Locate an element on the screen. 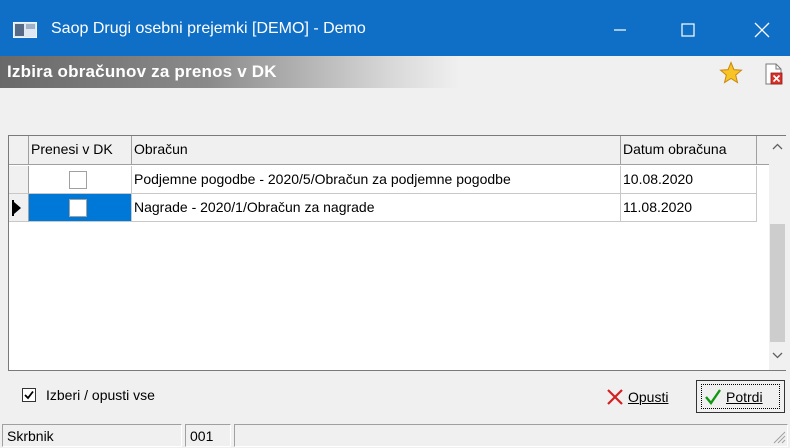 The image size is (790, 448). confirm-focus-rect: Potrdi is located at coordinates (740, 396).